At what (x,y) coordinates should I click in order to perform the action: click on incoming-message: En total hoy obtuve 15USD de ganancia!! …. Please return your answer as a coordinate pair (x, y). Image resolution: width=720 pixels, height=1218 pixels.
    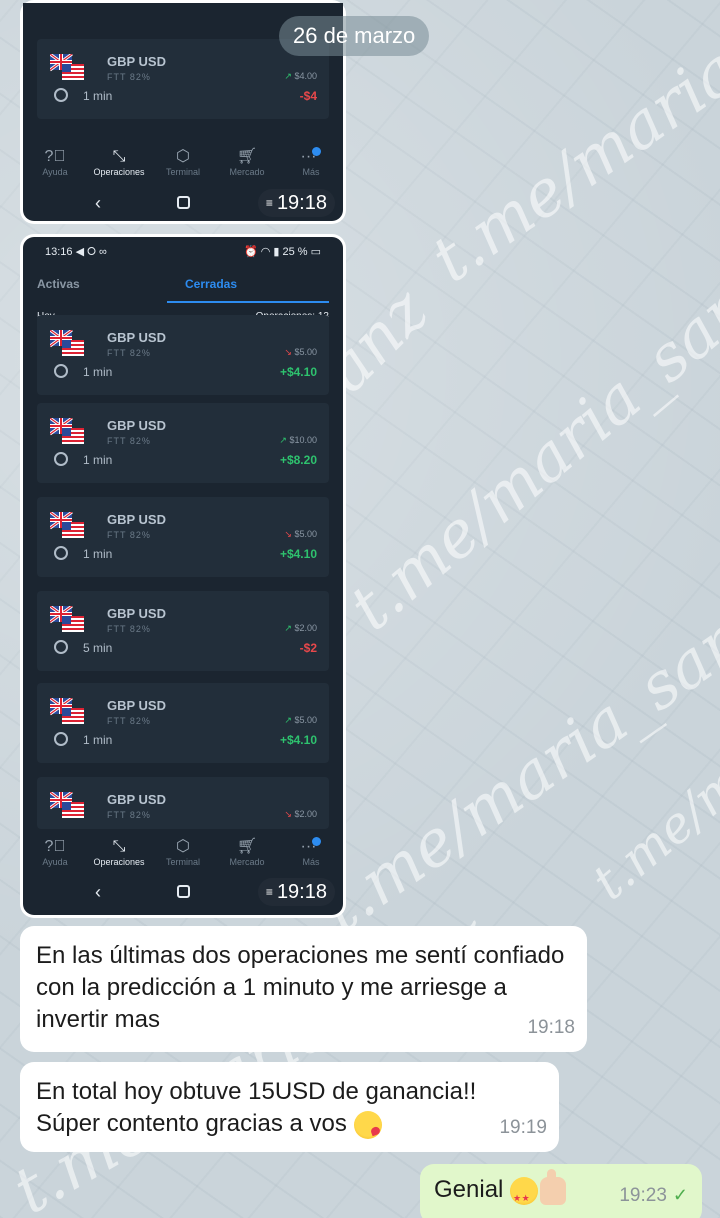
    Looking at the image, I should click on (289, 1107).